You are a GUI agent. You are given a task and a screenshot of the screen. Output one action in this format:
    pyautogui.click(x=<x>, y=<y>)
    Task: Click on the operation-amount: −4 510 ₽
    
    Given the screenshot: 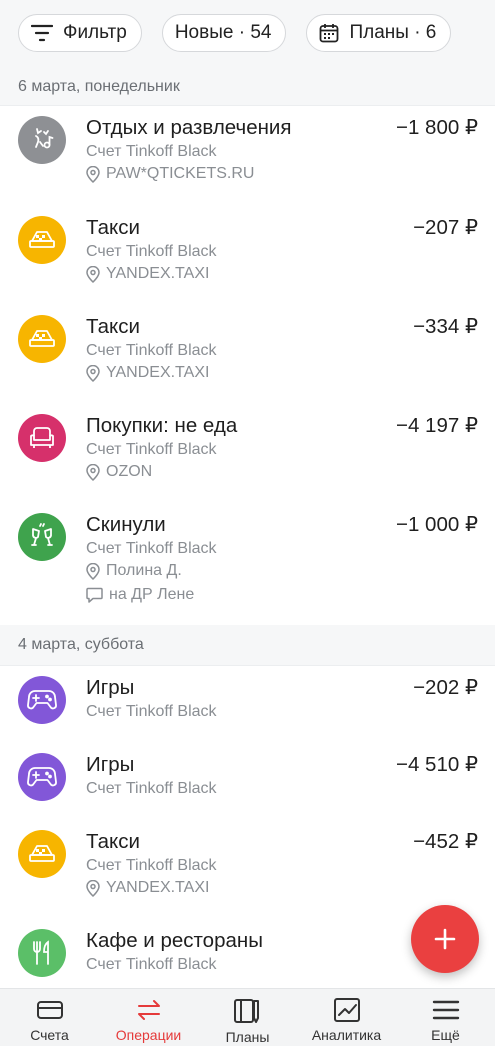 What is the action you would take?
    pyautogui.click(x=436, y=764)
    